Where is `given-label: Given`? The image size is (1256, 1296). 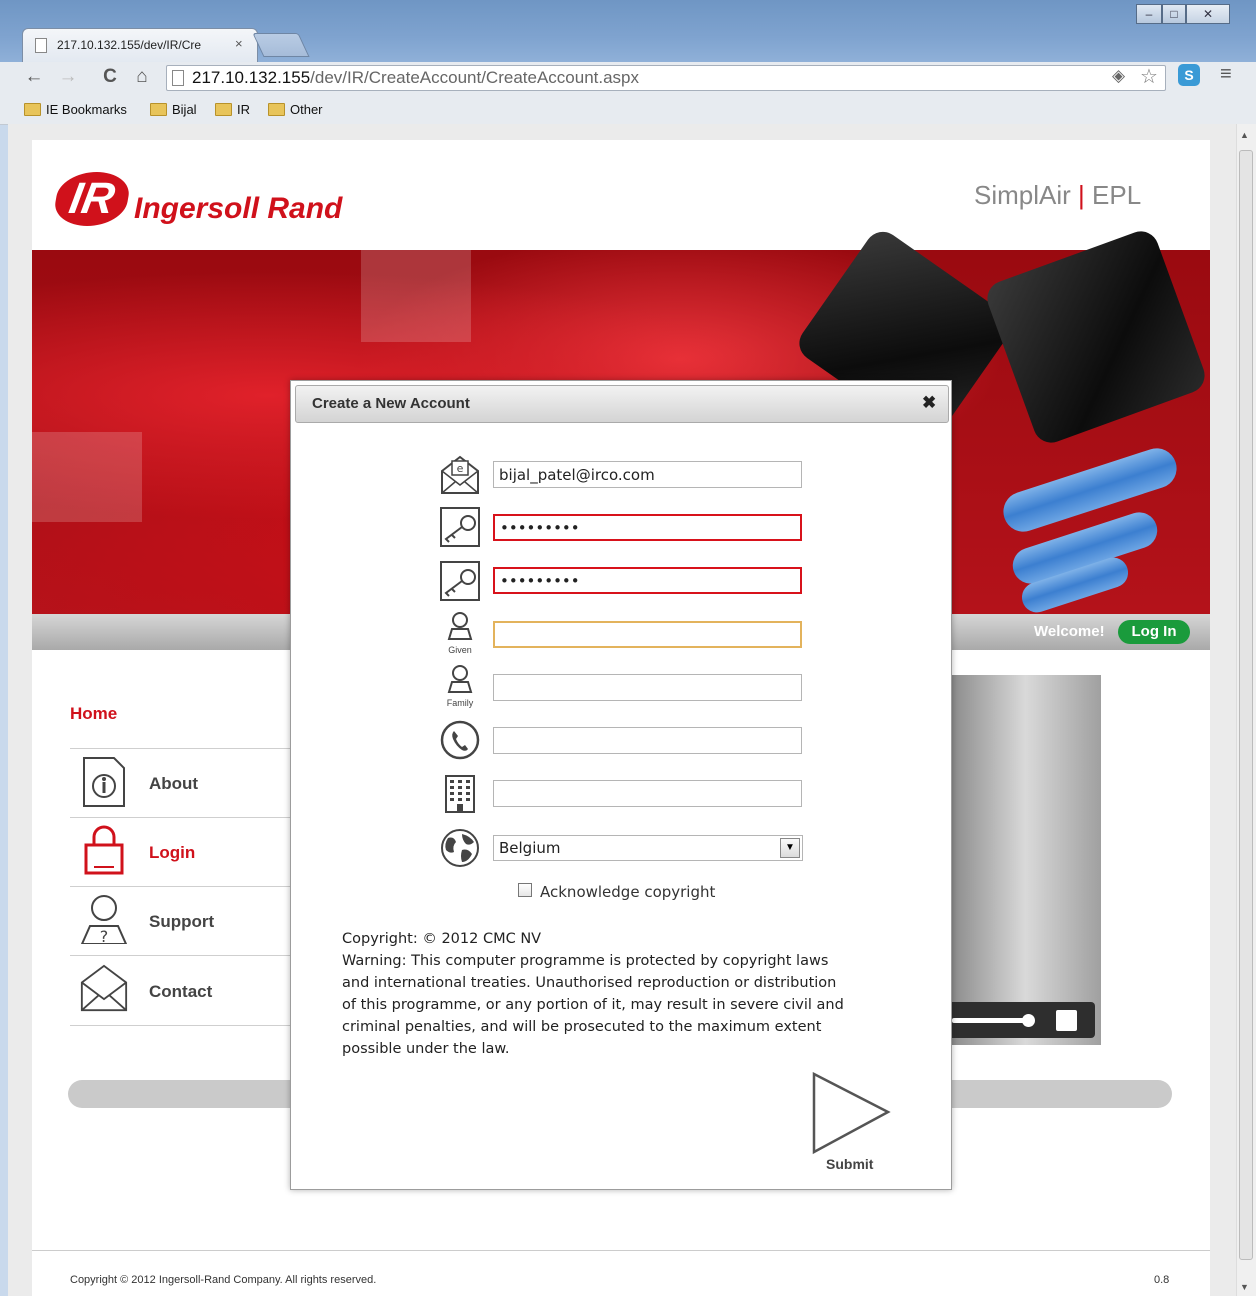
given-label: Given is located at coordinates (460, 650).